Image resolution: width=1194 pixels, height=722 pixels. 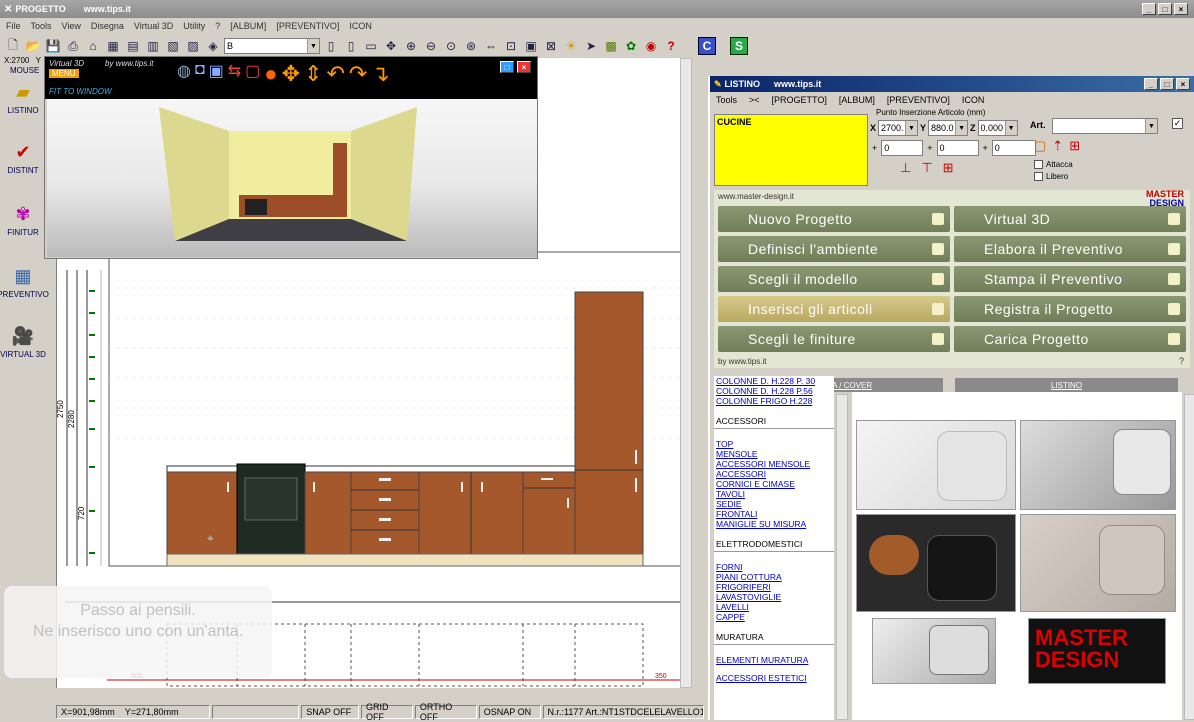 I want to click on category-link: ACCESSORI MENSOLE, so click(x=774, y=464).